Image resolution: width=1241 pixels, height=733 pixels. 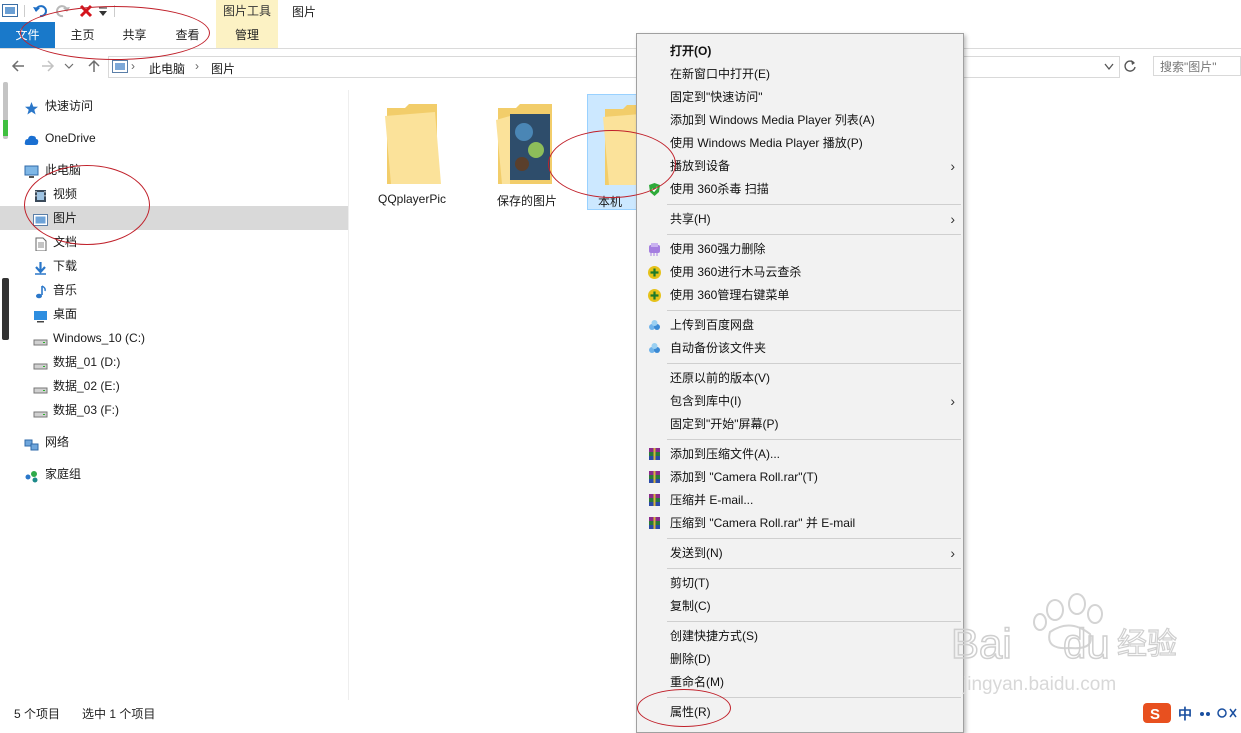 What do you see at coordinates (174, 106) in the screenshot?
I see `sidebar-item-star: 快速访问` at bounding box center [174, 106].